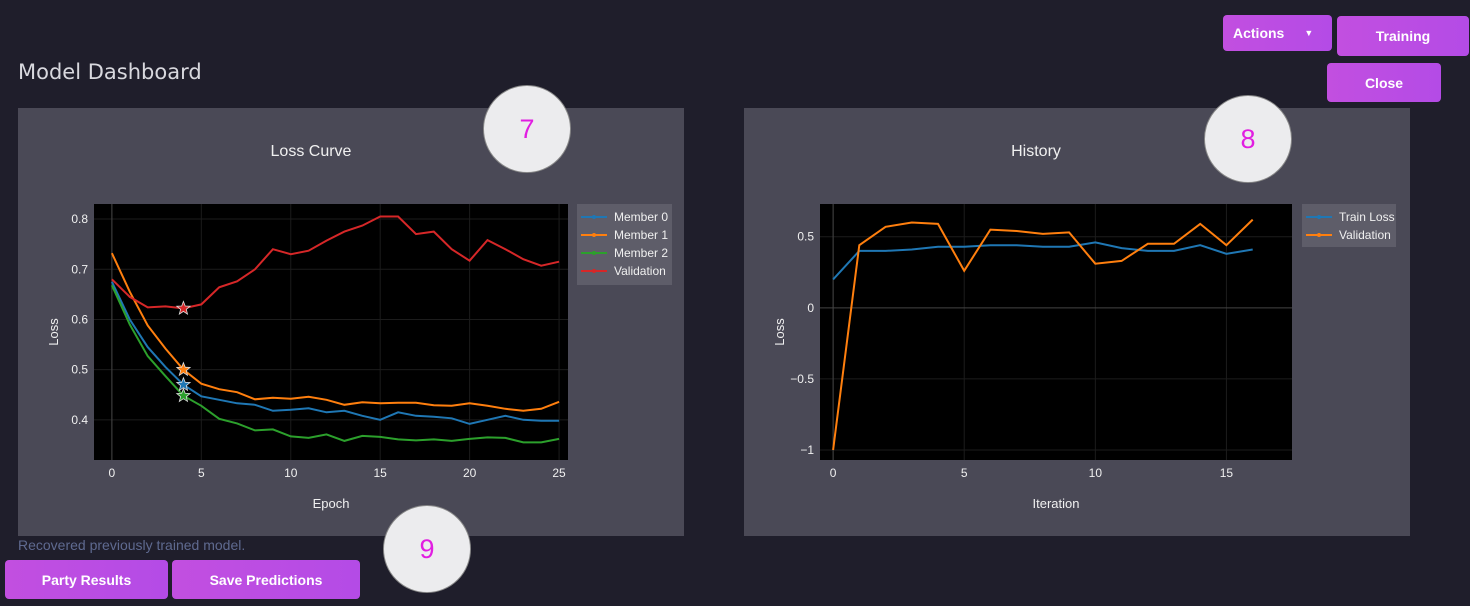 Image resolution: width=1470 pixels, height=606 pixels. Describe the element at coordinates (79, 269) in the screenshot. I see `y-tick-label: 0.7` at that location.